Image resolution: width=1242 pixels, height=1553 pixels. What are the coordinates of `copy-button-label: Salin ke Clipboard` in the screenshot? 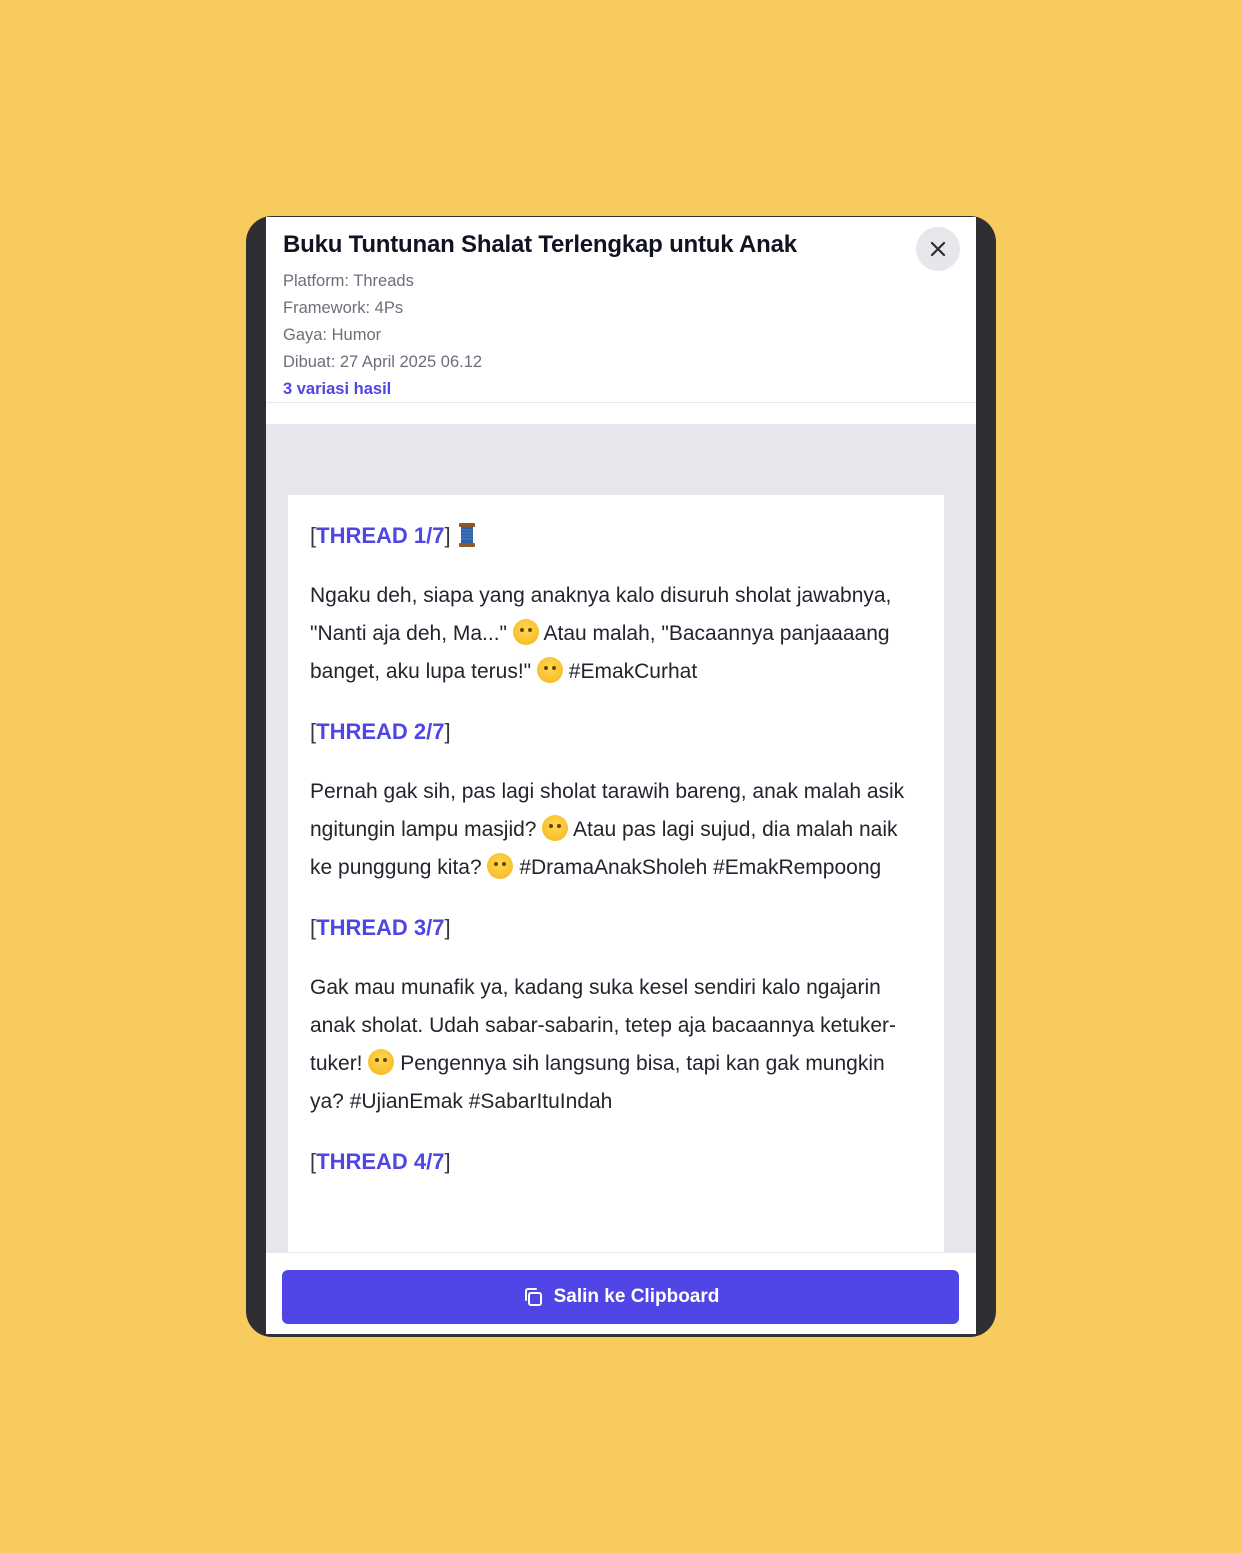 It's located at (636, 1296).